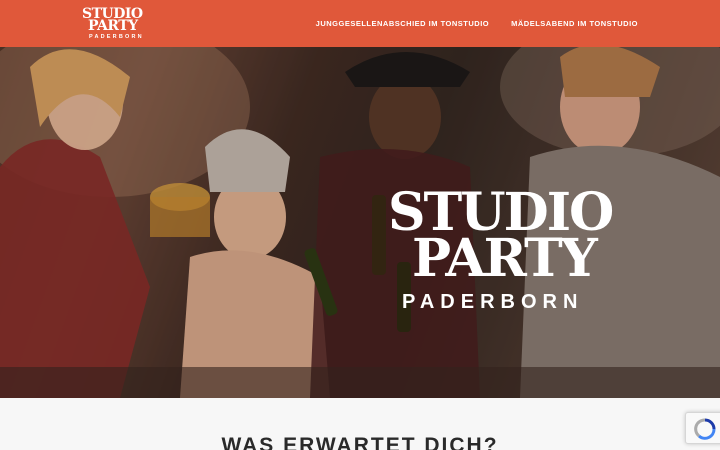  What do you see at coordinates (493, 302) in the screenshot?
I see `hero-logo-line-3: PADERBORN` at bounding box center [493, 302].